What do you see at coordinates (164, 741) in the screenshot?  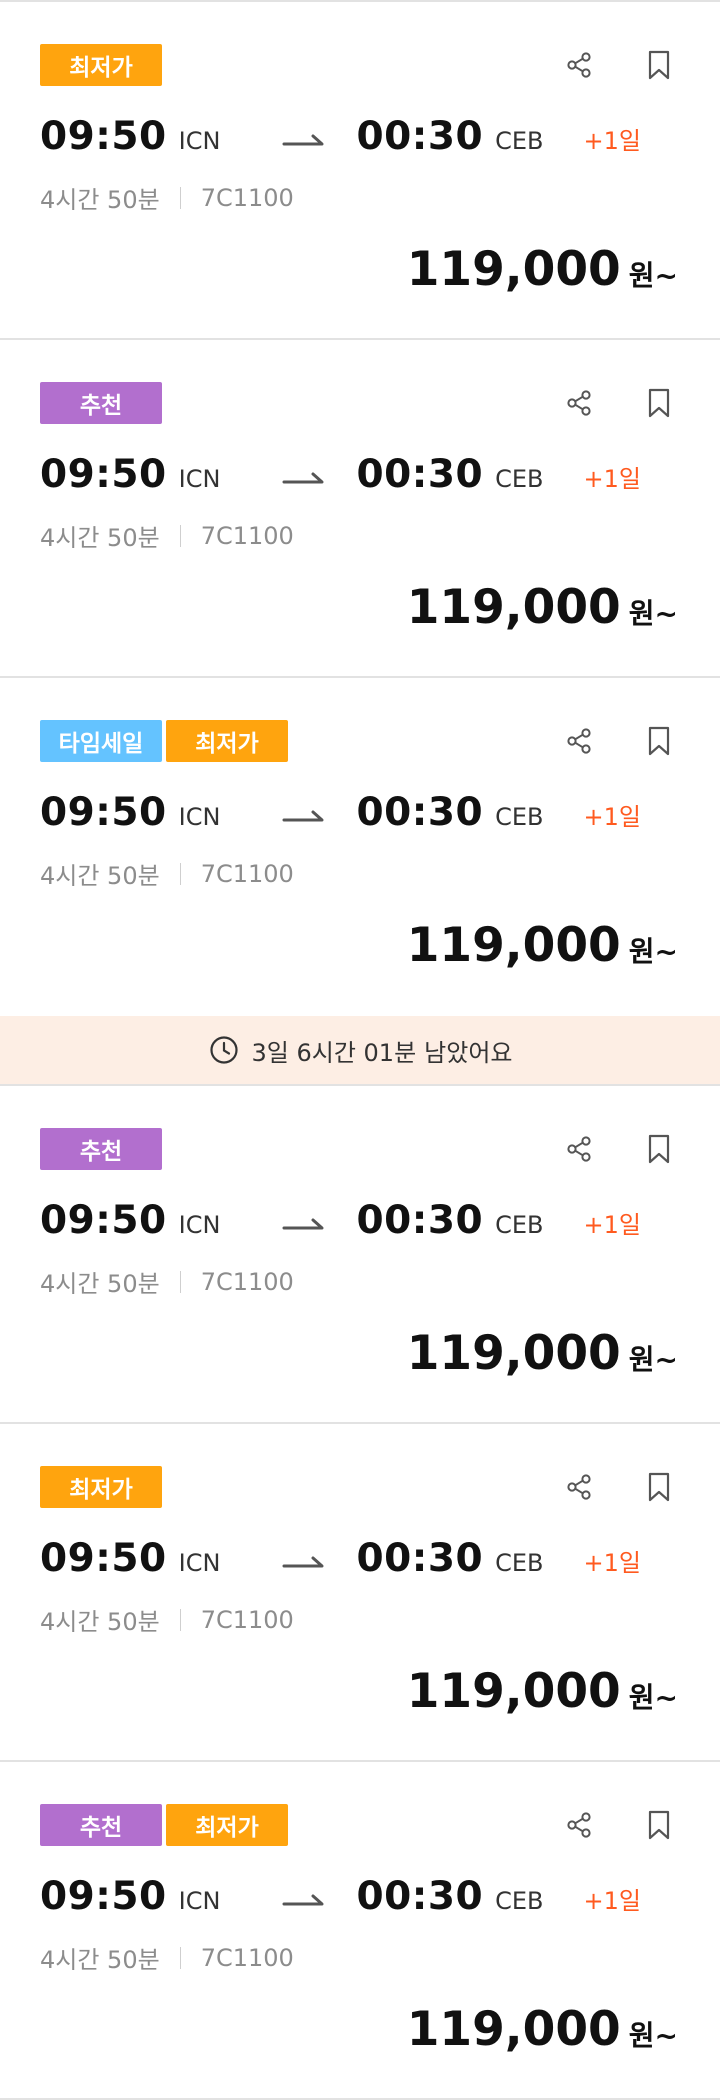 I see `tag-group: 타임세일 최저가` at bounding box center [164, 741].